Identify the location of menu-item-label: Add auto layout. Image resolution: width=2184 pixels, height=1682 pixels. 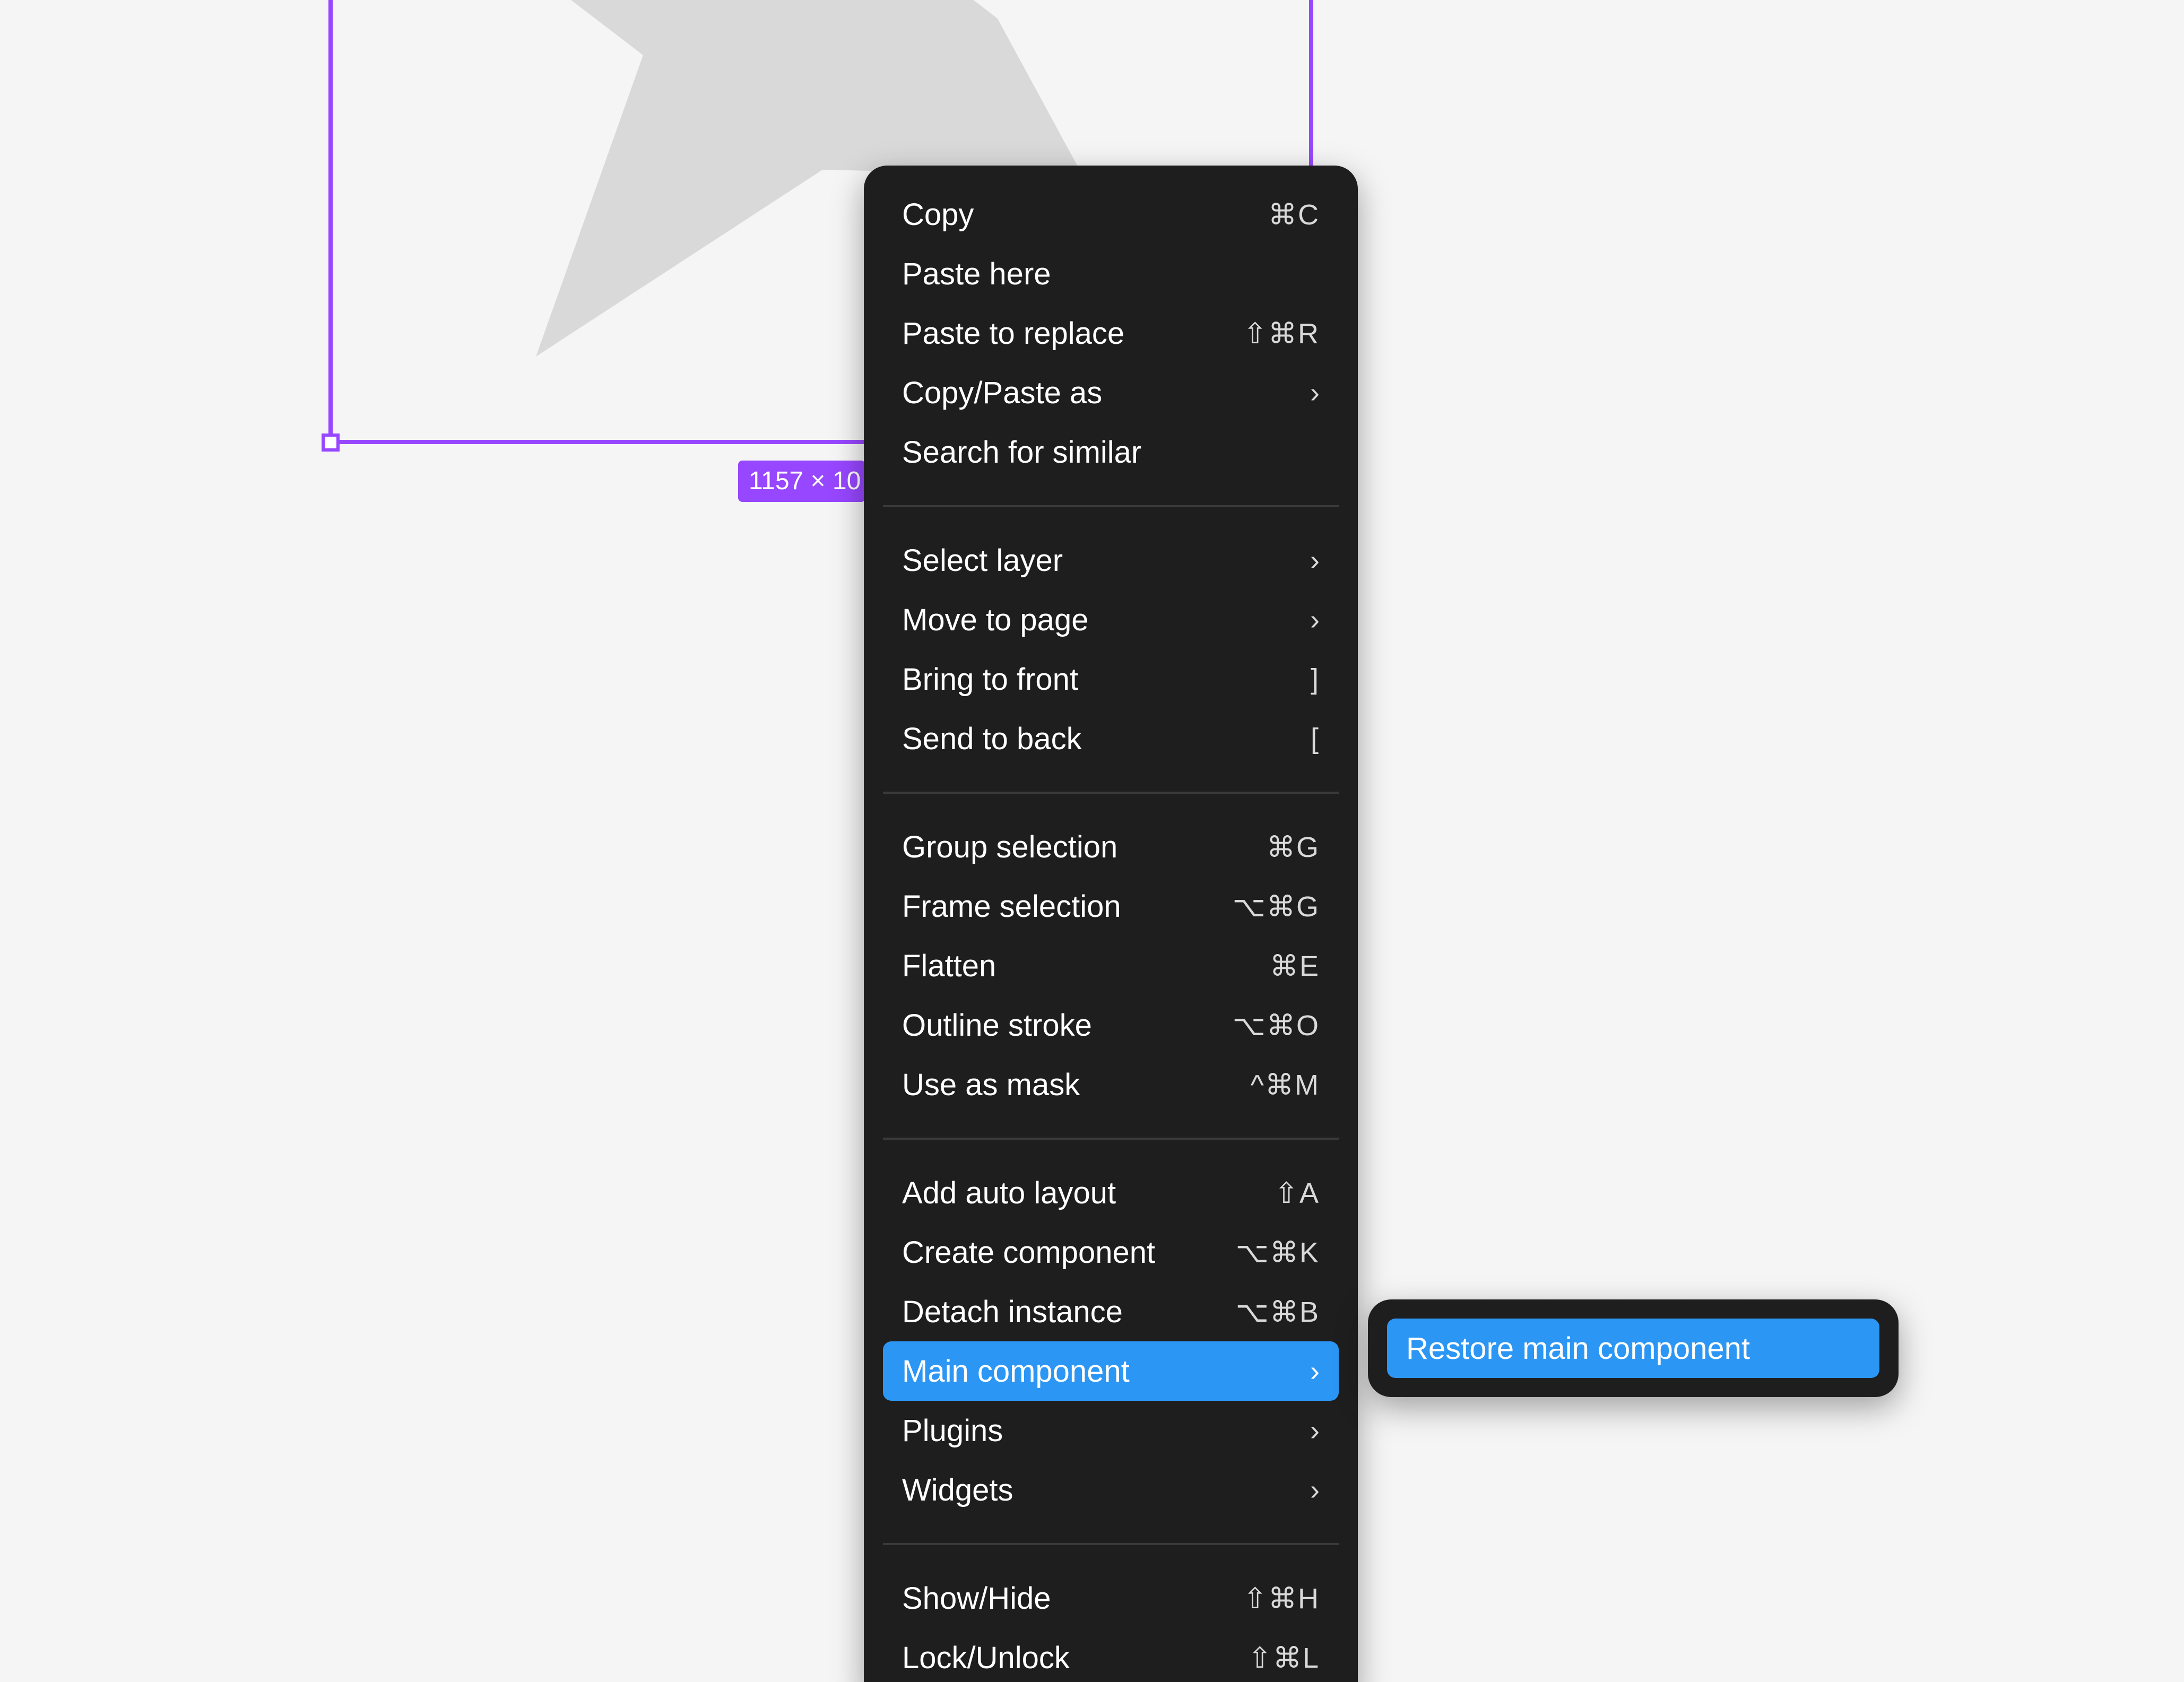
(1009, 1192).